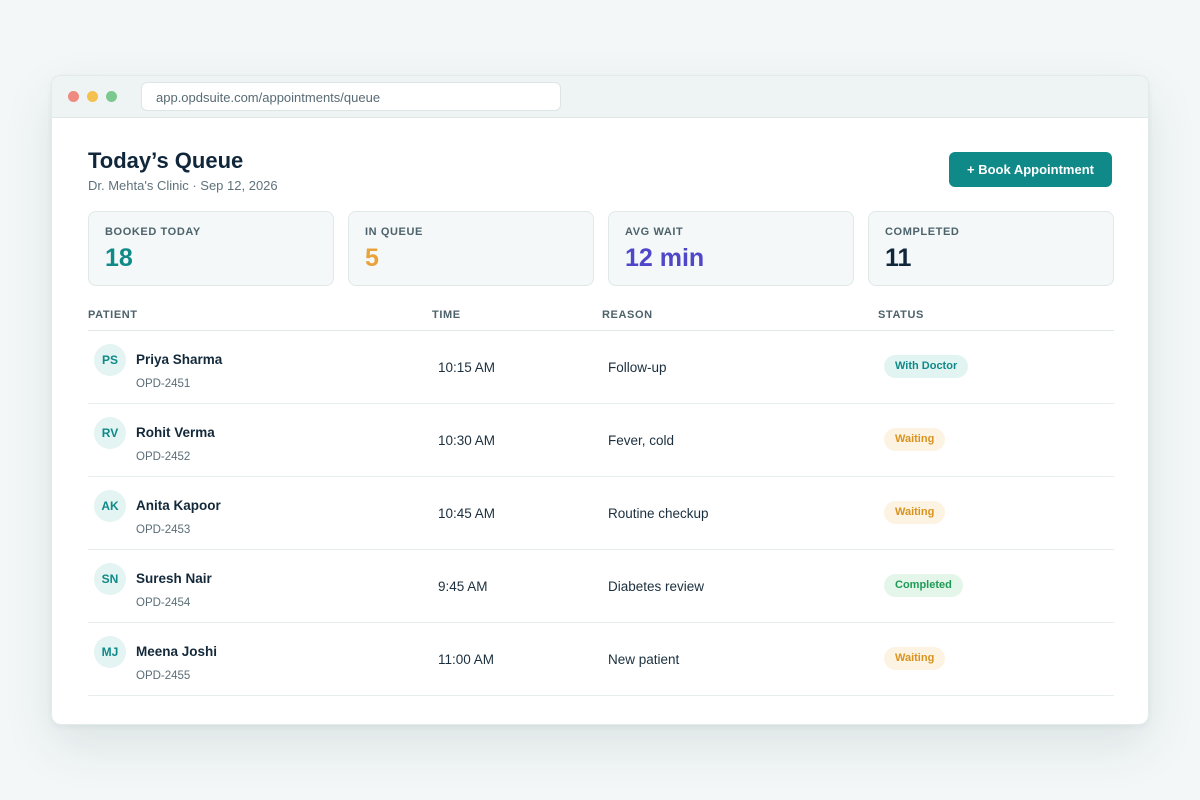 This screenshot has width=1200, height=800. What do you see at coordinates (113, 315) in the screenshot?
I see `column-header-patient: PATIENT` at bounding box center [113, 315].